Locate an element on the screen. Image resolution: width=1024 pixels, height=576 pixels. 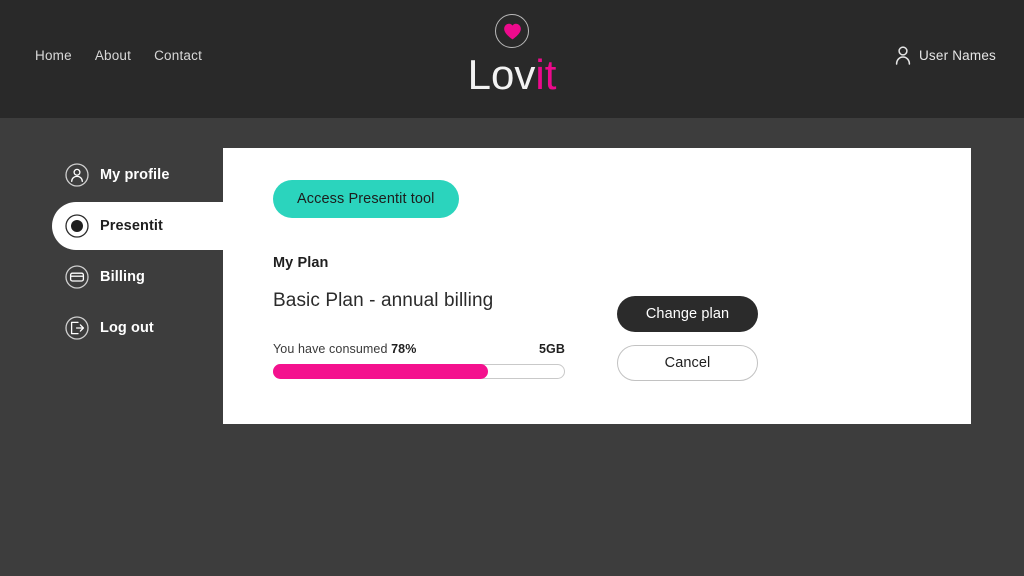
usage-section: You have consumed 78% 5GB is located at coordinates (419, 360).